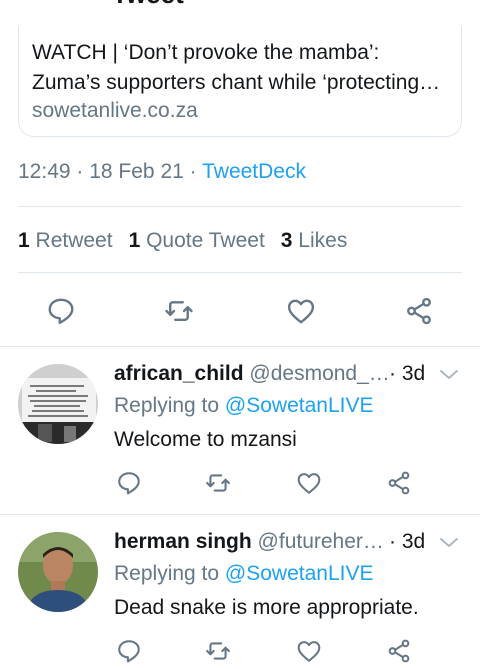 The width and height of the screenshot is (480, 669). I want to click on display-name: herman singh, so click(183, 541).